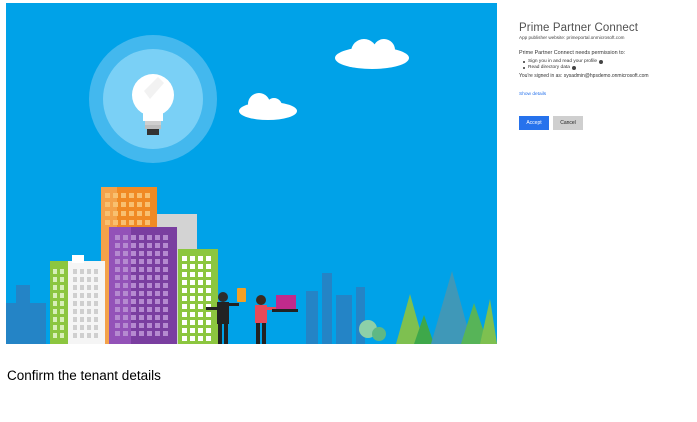 This screenshot has width=697, height=422. I want to click on show-details-link: Show details, so click(532, 94).